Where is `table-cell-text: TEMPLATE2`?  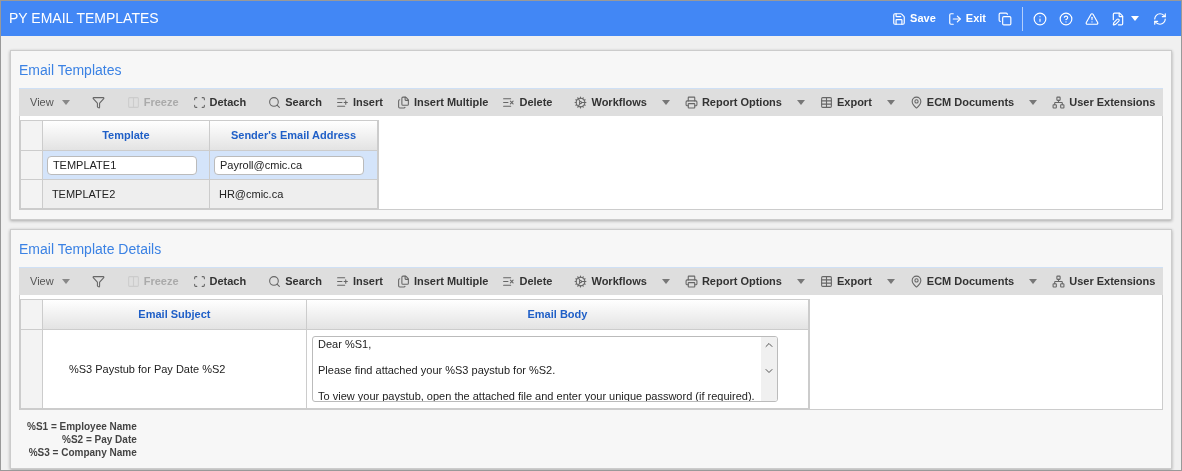 table-cell-text: TEMPLATE2 is located at coordinates (83, 194).